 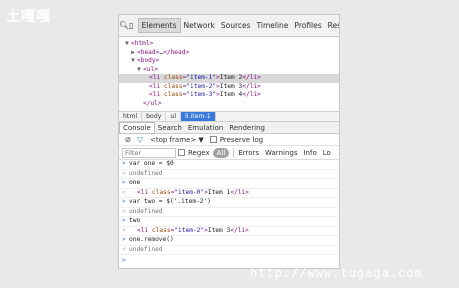 What do you see at coordinates (133, 53) in the screenshot?
I see `expand-arrow-icon: ▶` at bounding box center [133, 53].